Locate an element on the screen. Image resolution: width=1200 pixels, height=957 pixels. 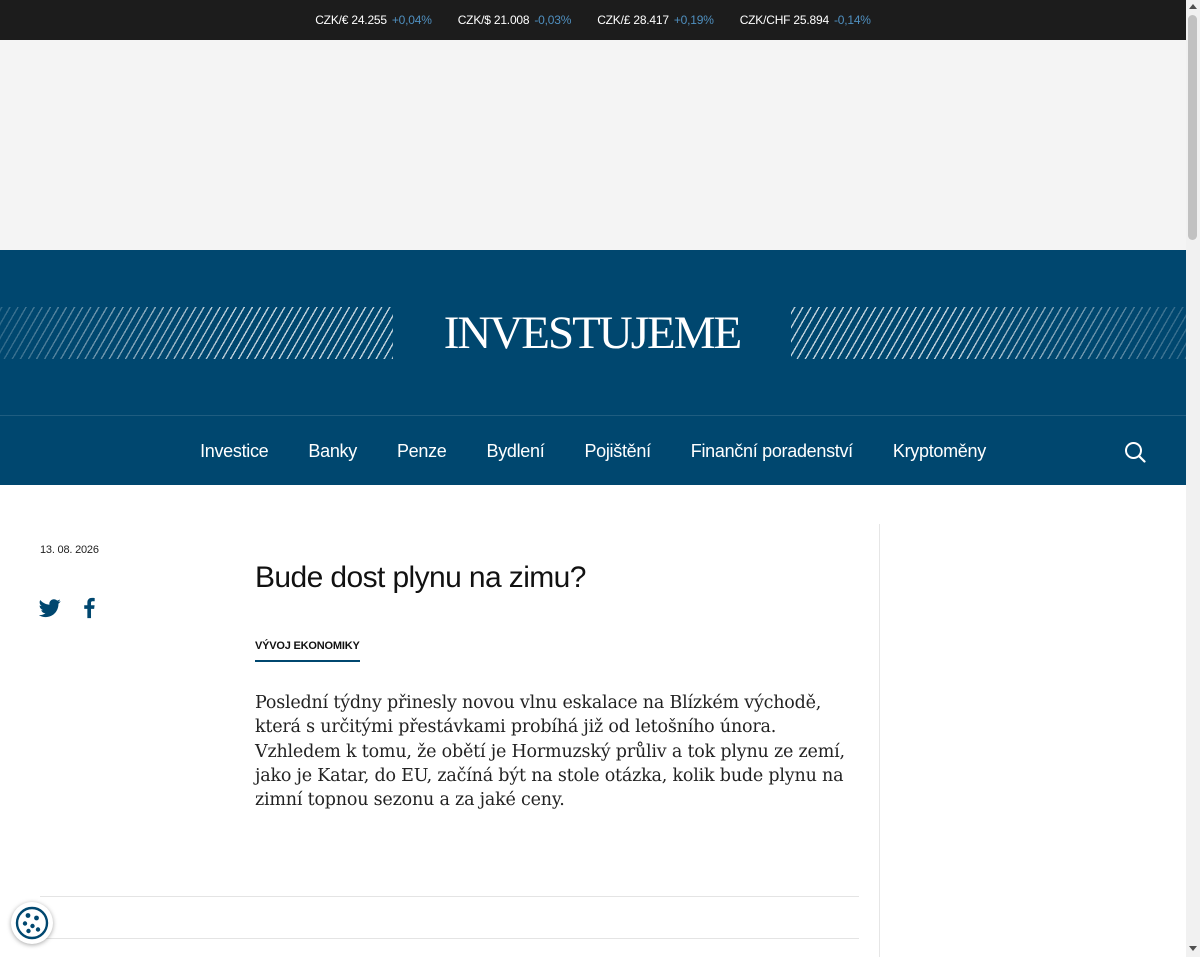
article-category: VÝVOJ EKONOMIKY is located at coordinates (307, 651).